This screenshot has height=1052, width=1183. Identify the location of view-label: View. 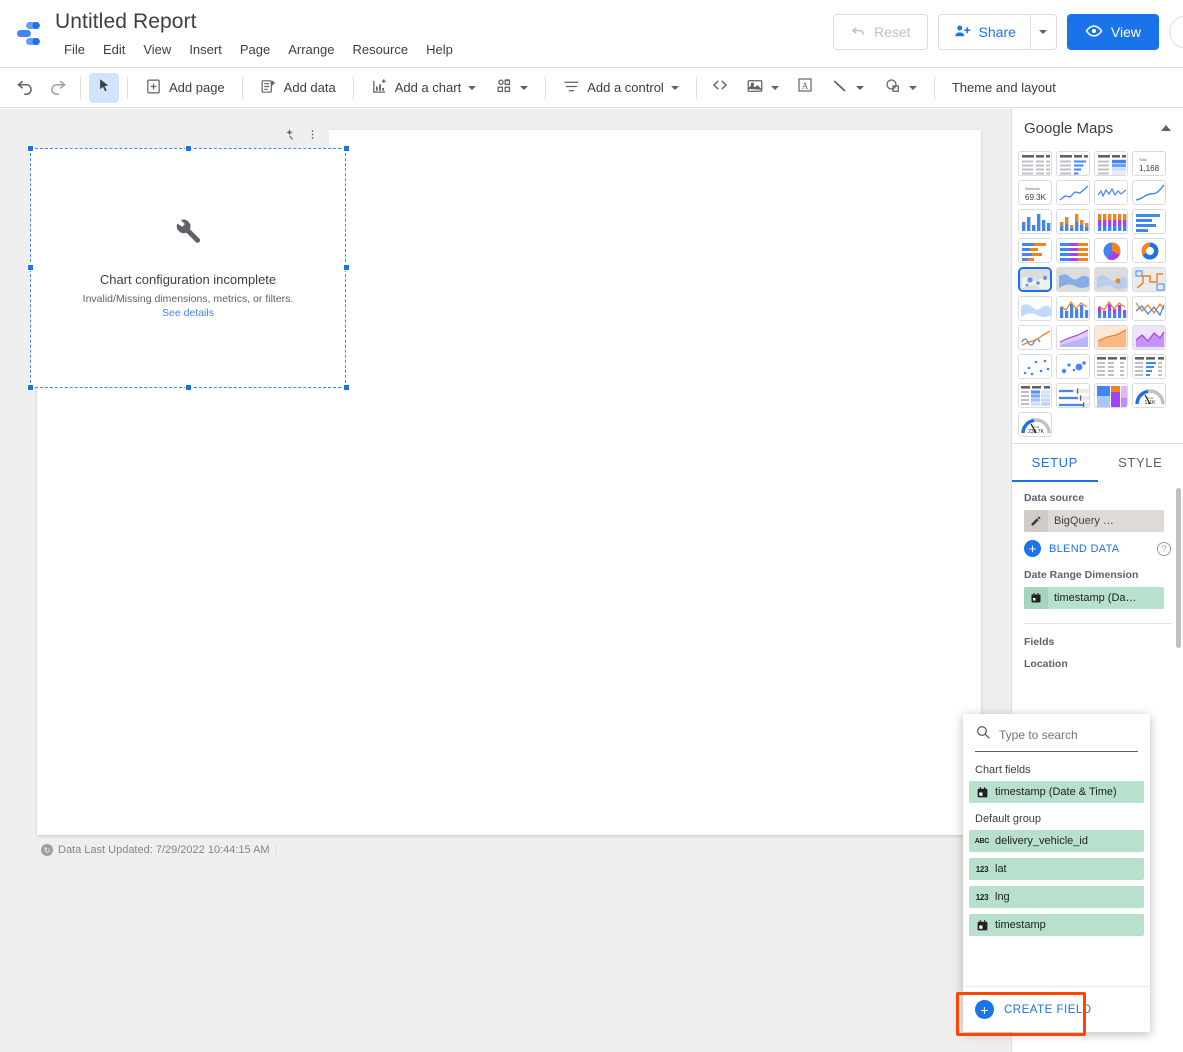
(1125, 32).